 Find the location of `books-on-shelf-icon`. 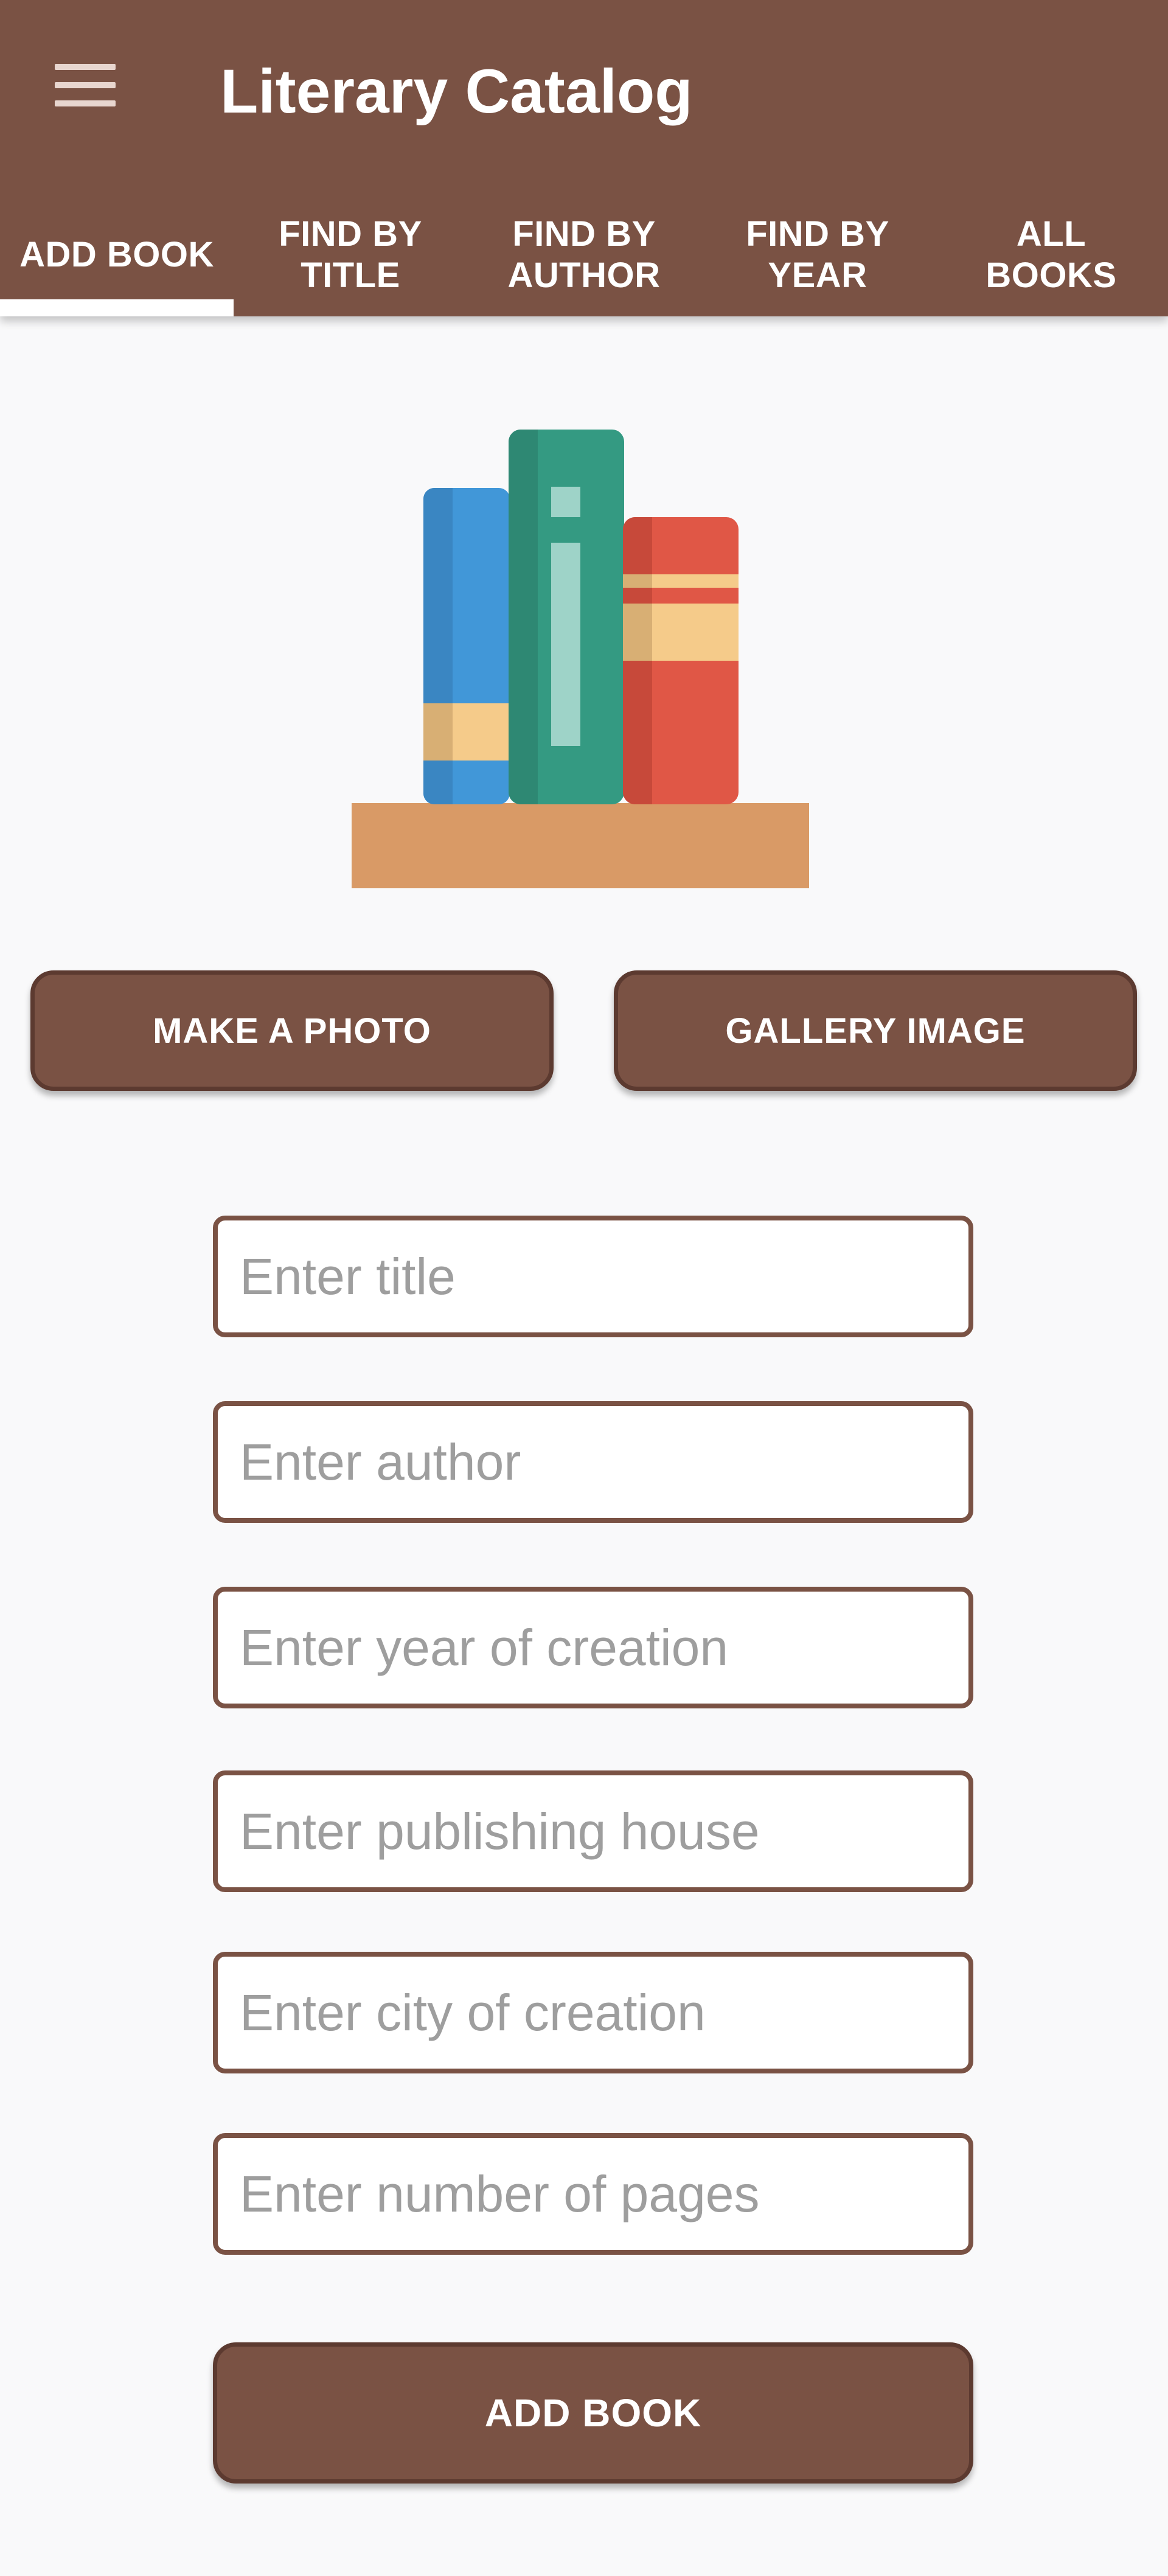

books-on-shelf-icon is located at coordinates (582, 659).